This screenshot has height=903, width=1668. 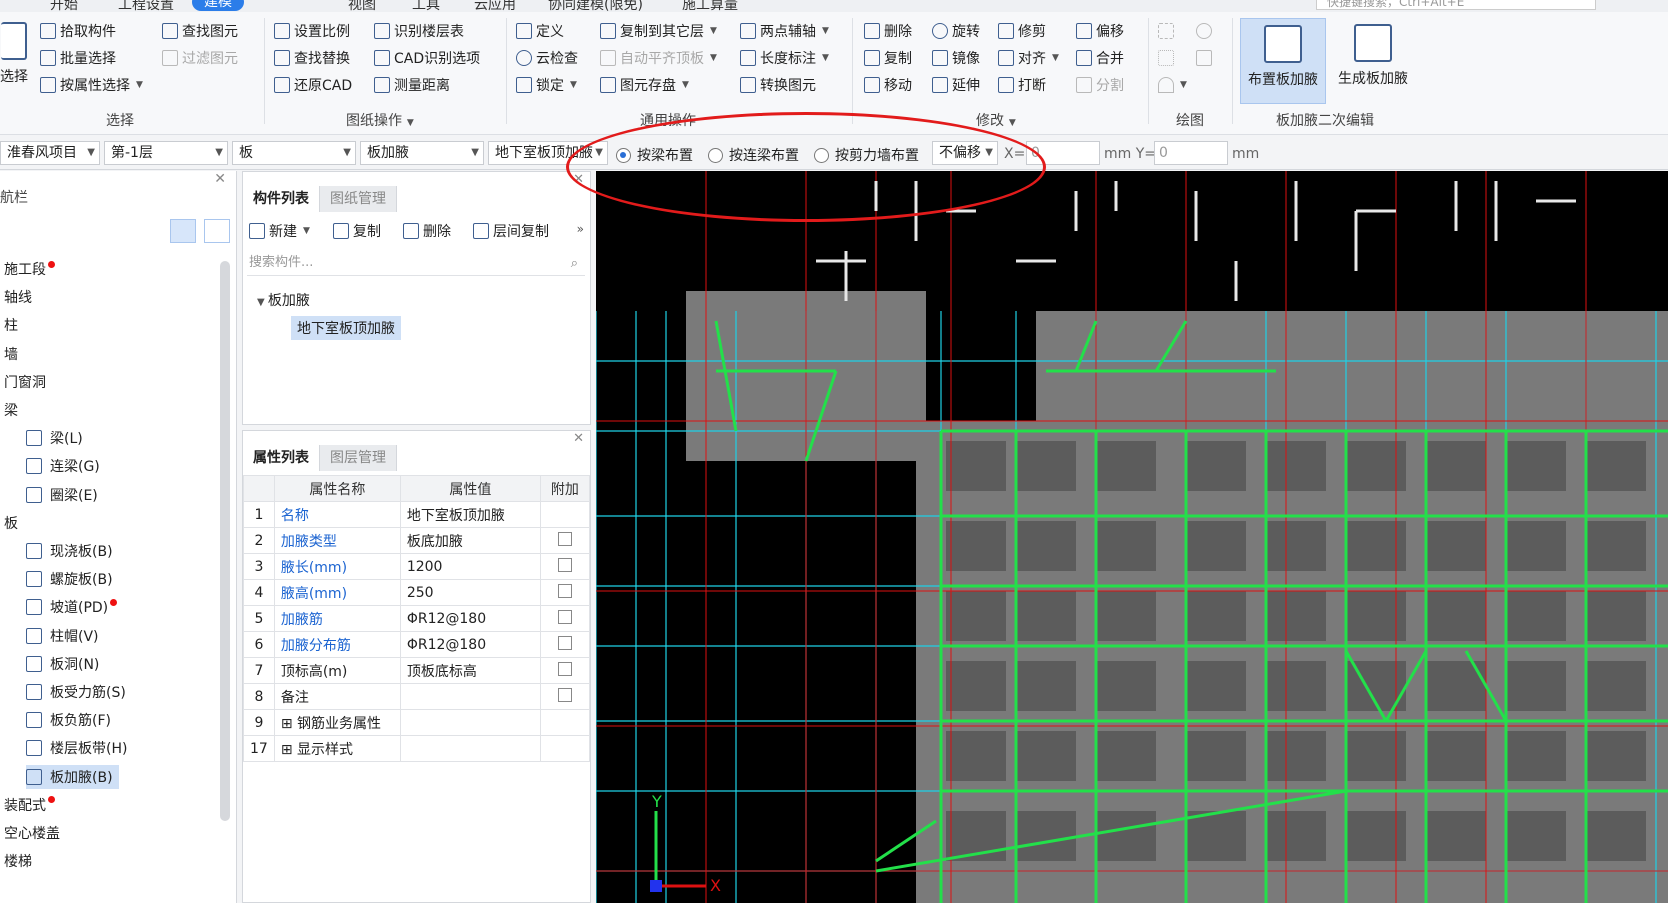 I want to click on offset-select: 不偏移 ▼, so click(x=965, y=153).